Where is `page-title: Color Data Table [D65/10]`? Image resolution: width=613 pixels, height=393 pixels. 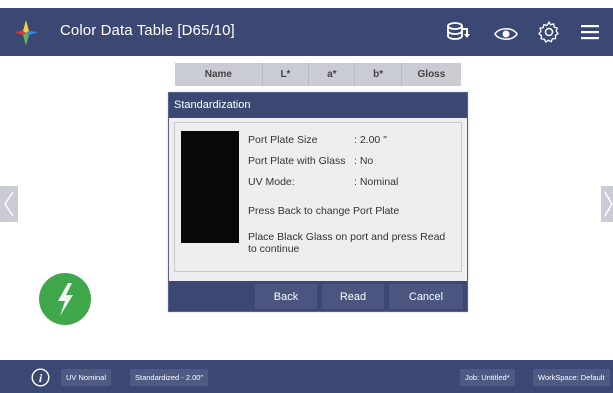 page-title: Color Data Table [D65/10] is located at coordinates (147, 30).